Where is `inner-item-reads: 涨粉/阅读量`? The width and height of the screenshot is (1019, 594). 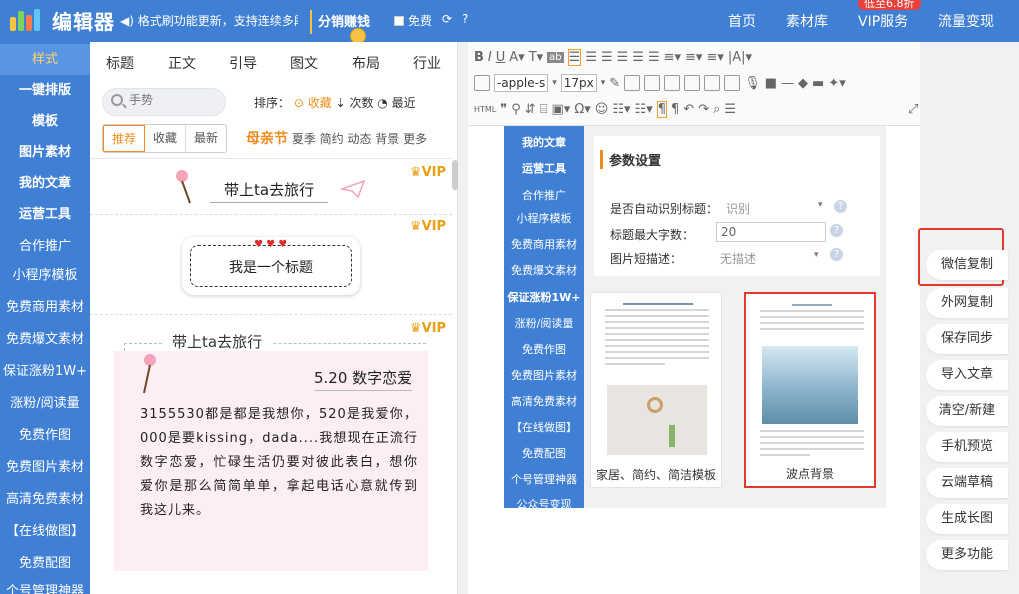
inner-item-reads: 涨粉/阅读量 is located at coordinates (544, 323).